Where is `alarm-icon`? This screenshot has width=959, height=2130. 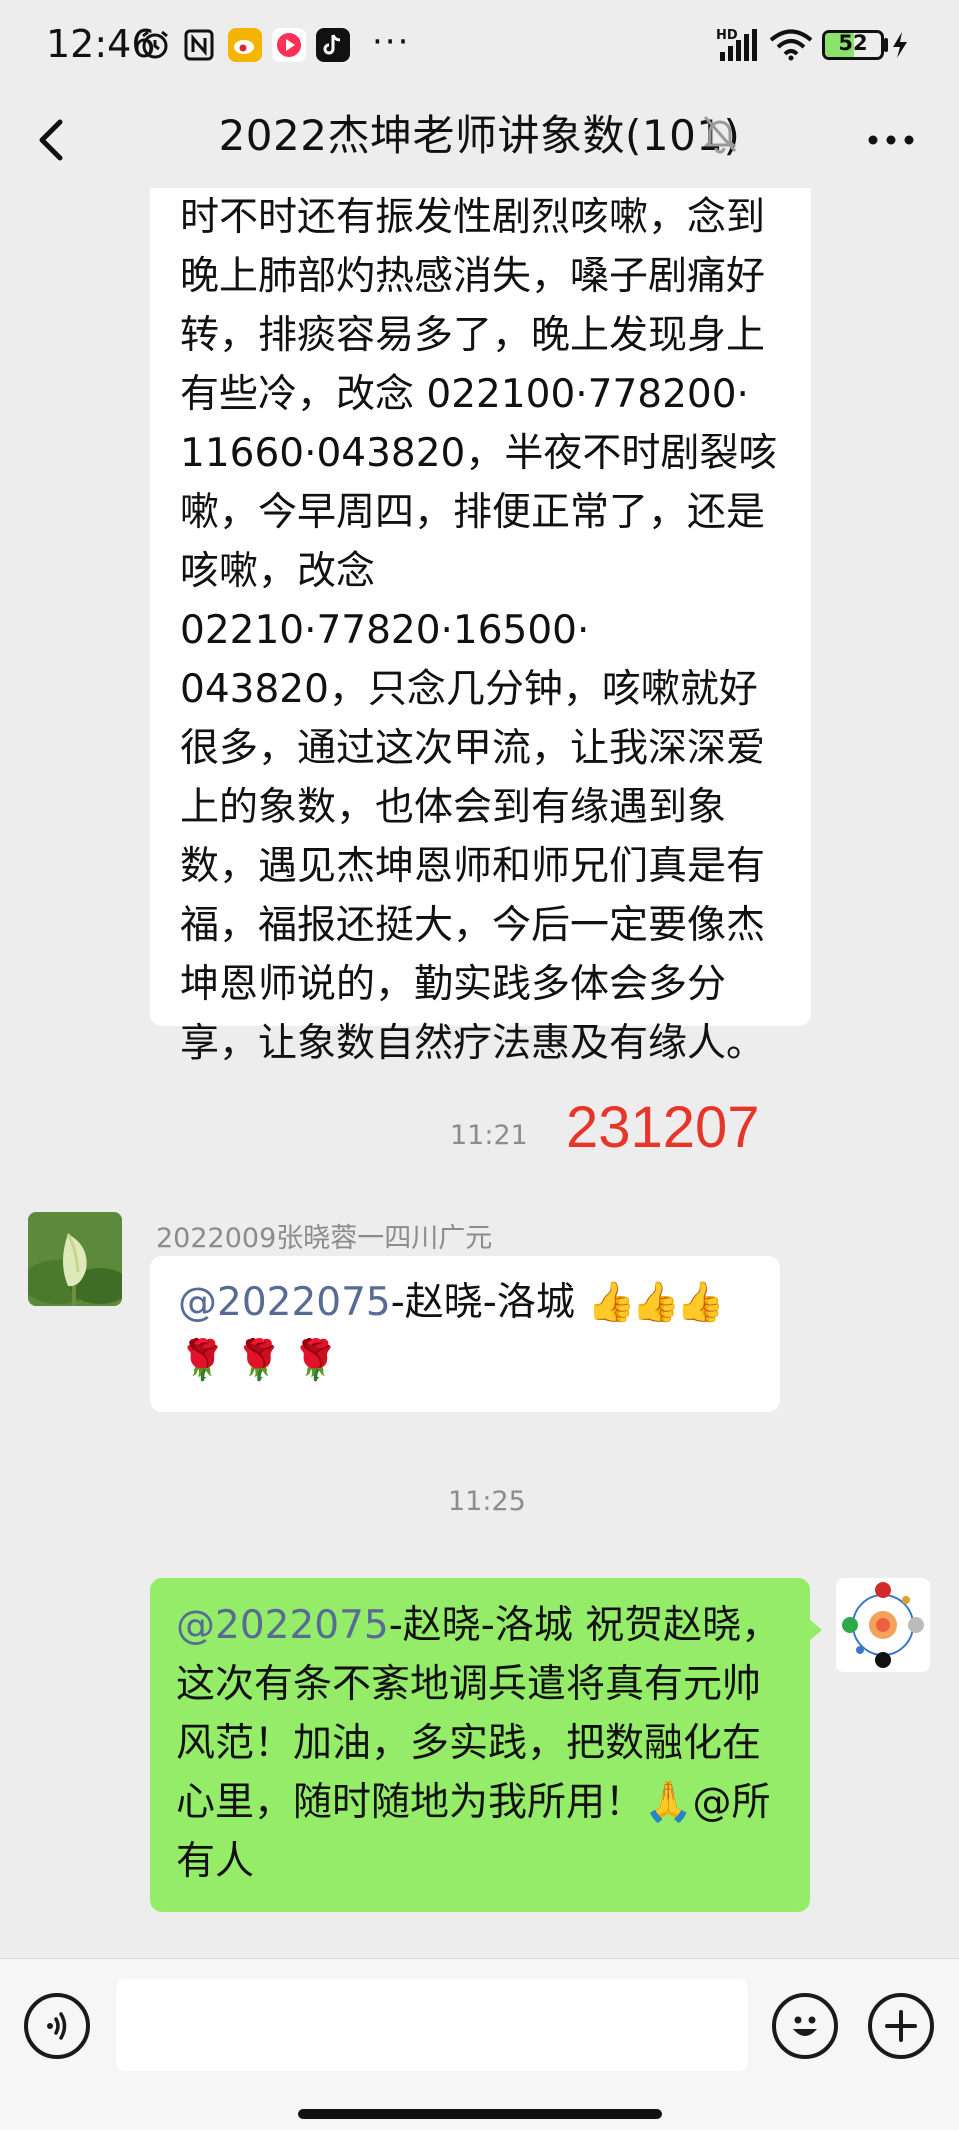
alarm-icon is located at coordinates (155, 45).